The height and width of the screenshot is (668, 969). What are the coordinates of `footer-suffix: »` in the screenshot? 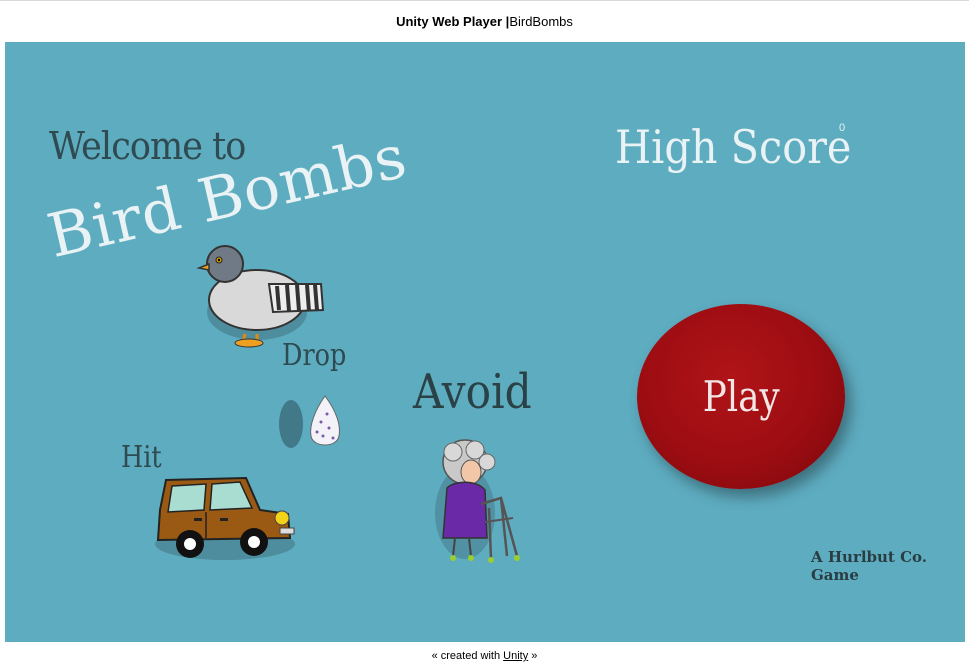 It's located at (533, 656).